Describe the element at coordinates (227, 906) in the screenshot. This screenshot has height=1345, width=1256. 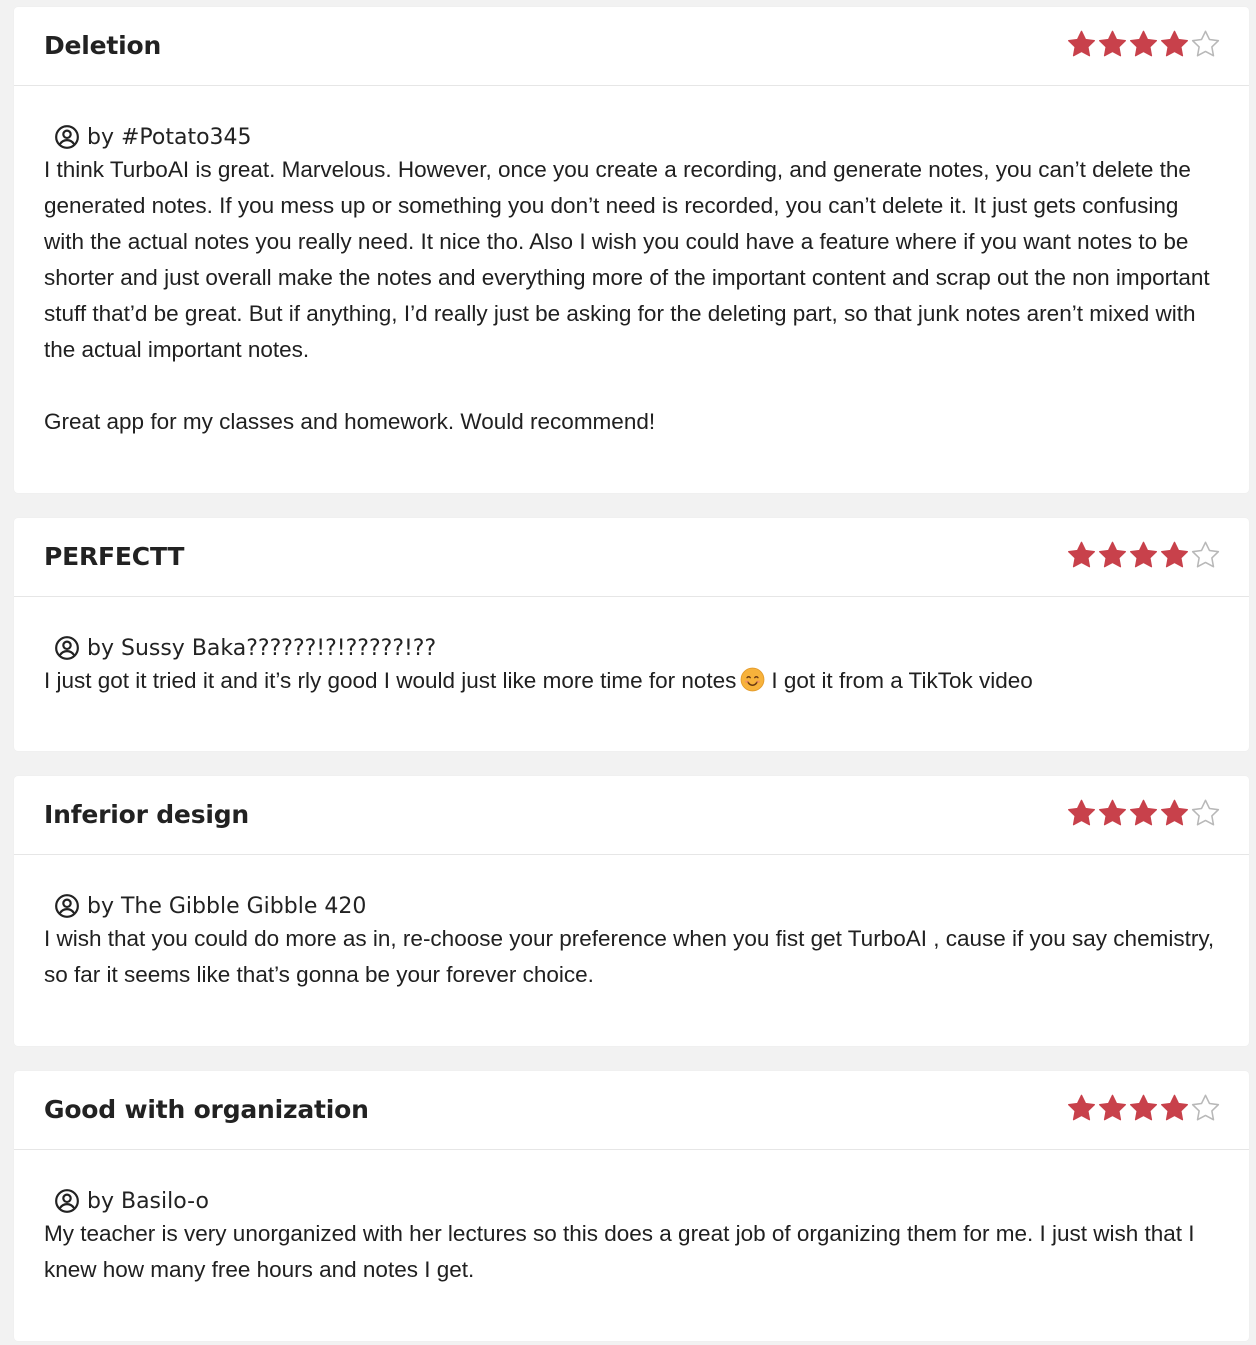
I see `author-name: by The Gibble Gibble 420` at that location.